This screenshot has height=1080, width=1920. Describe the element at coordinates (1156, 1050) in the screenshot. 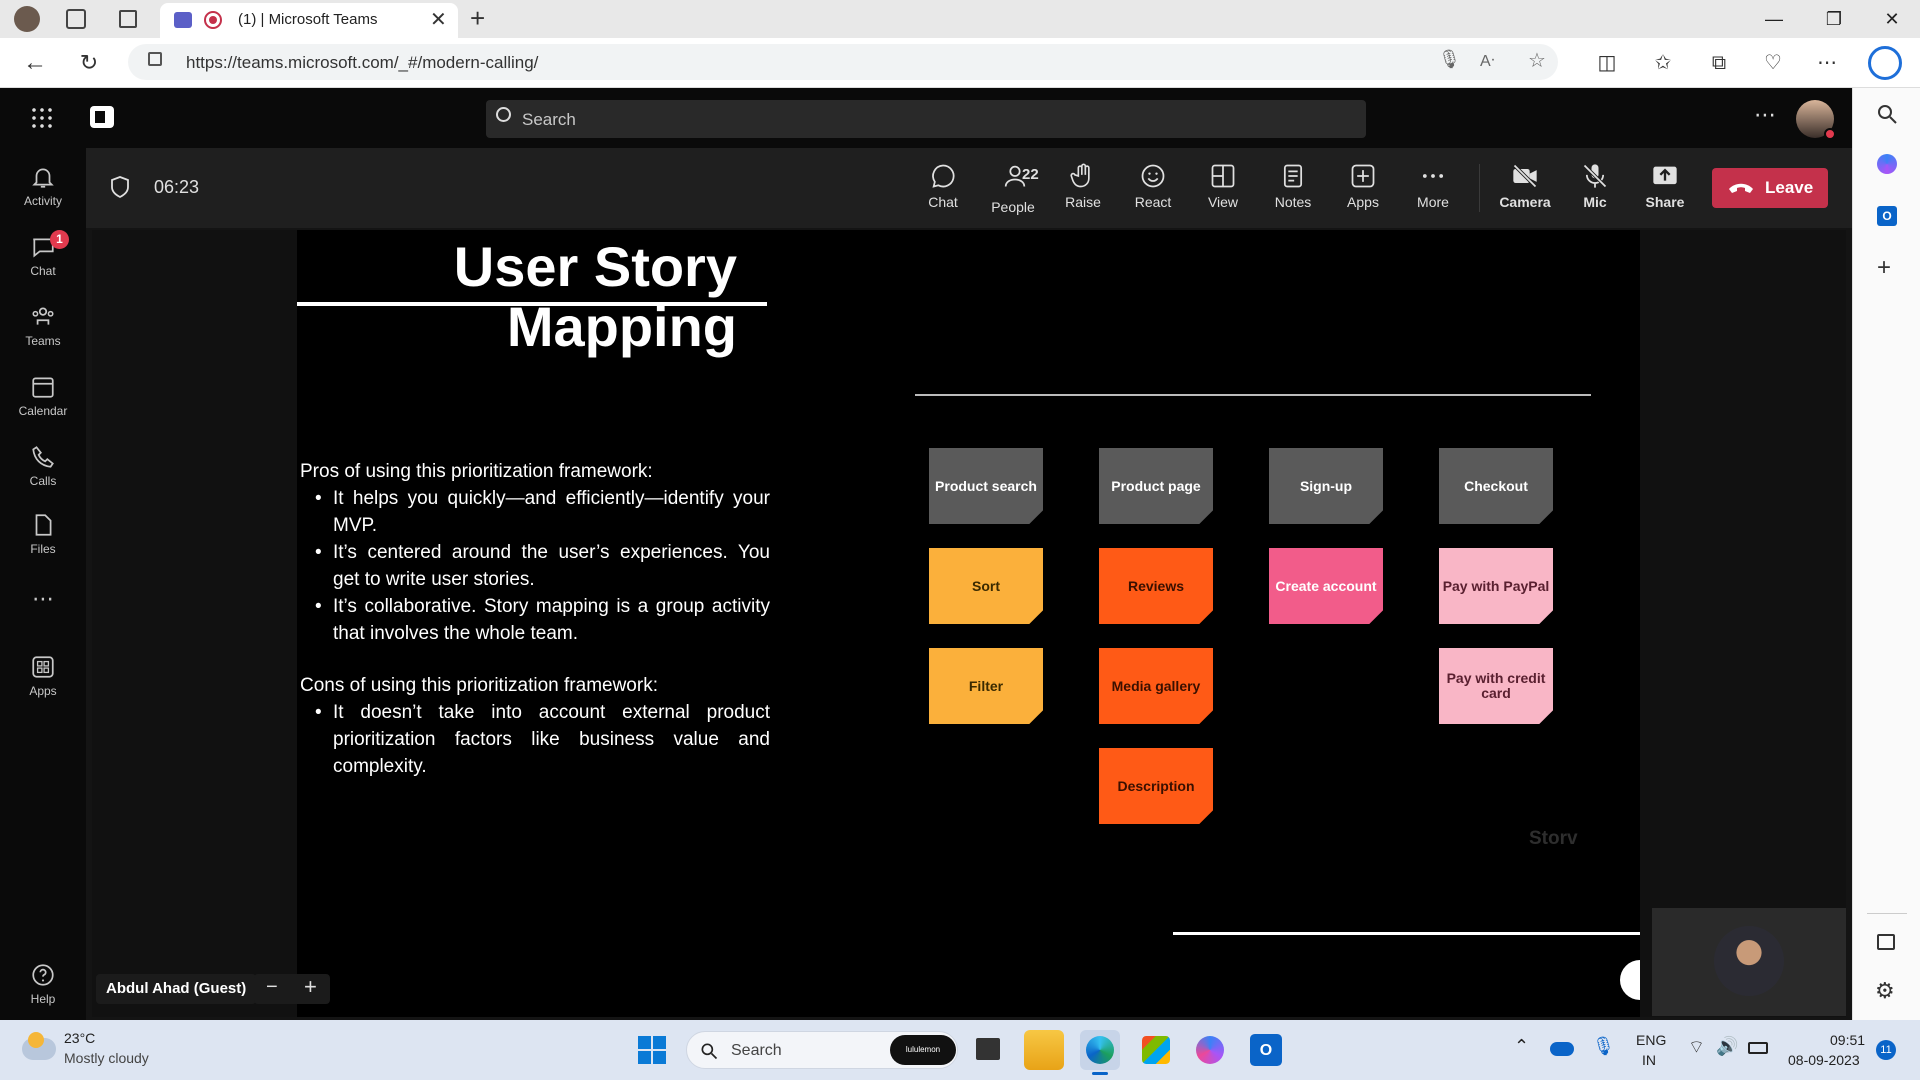

I see `microsoft-store-icon` at that location.